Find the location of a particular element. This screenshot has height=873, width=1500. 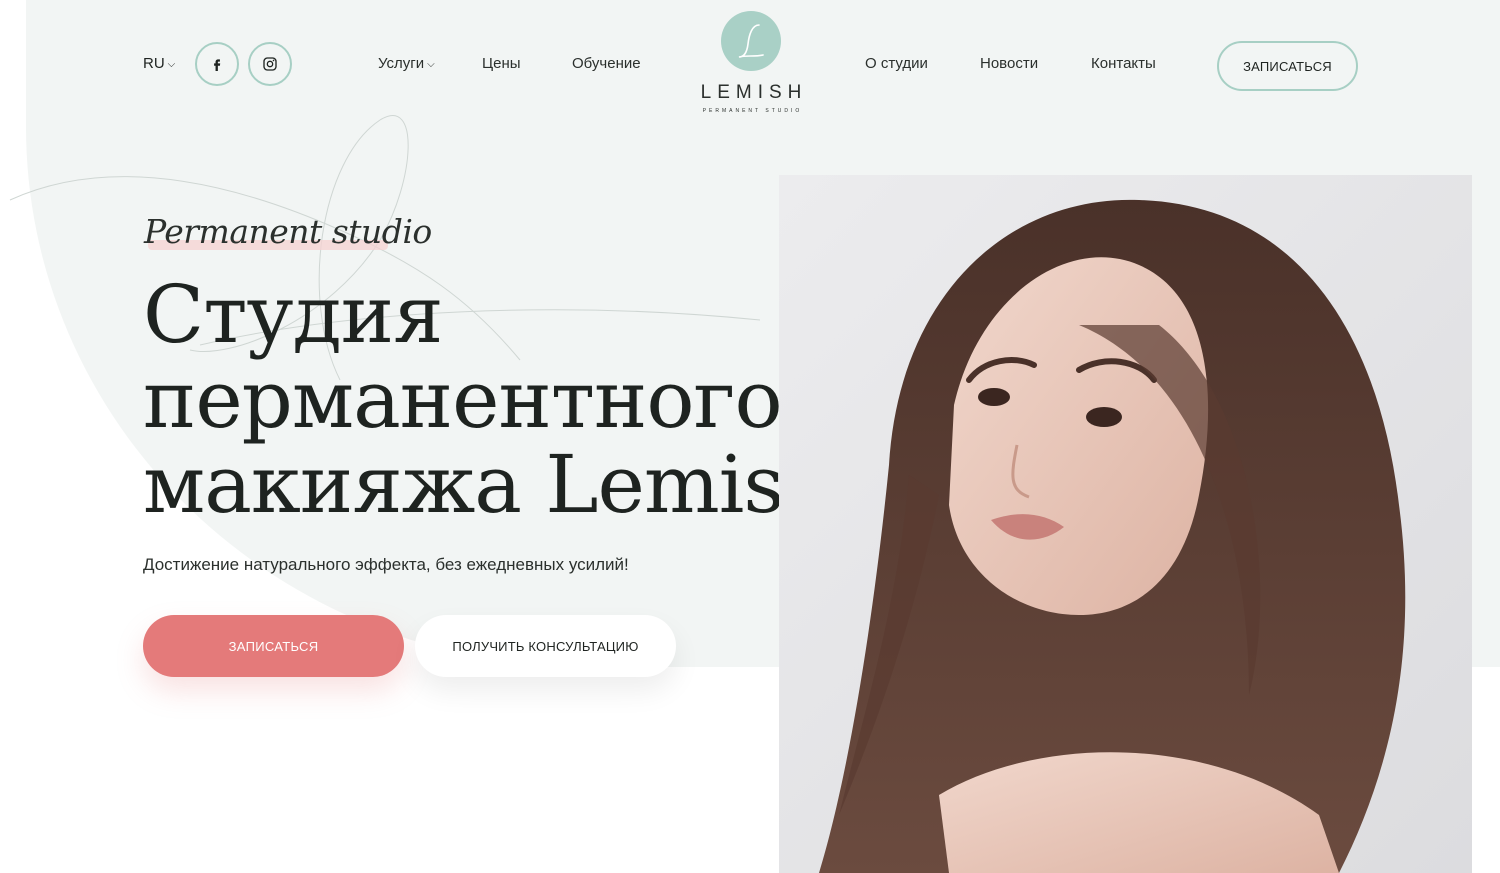

header-signup-button: ЗАПИСАТЬСЯ is located at coordinates (1287, 66).